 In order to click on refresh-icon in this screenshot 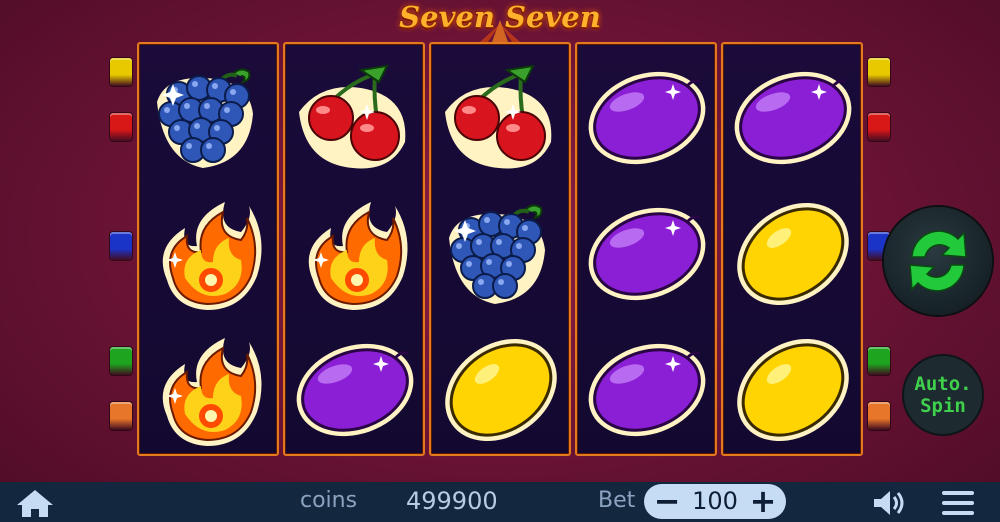, I will do `click(938, 261)`.